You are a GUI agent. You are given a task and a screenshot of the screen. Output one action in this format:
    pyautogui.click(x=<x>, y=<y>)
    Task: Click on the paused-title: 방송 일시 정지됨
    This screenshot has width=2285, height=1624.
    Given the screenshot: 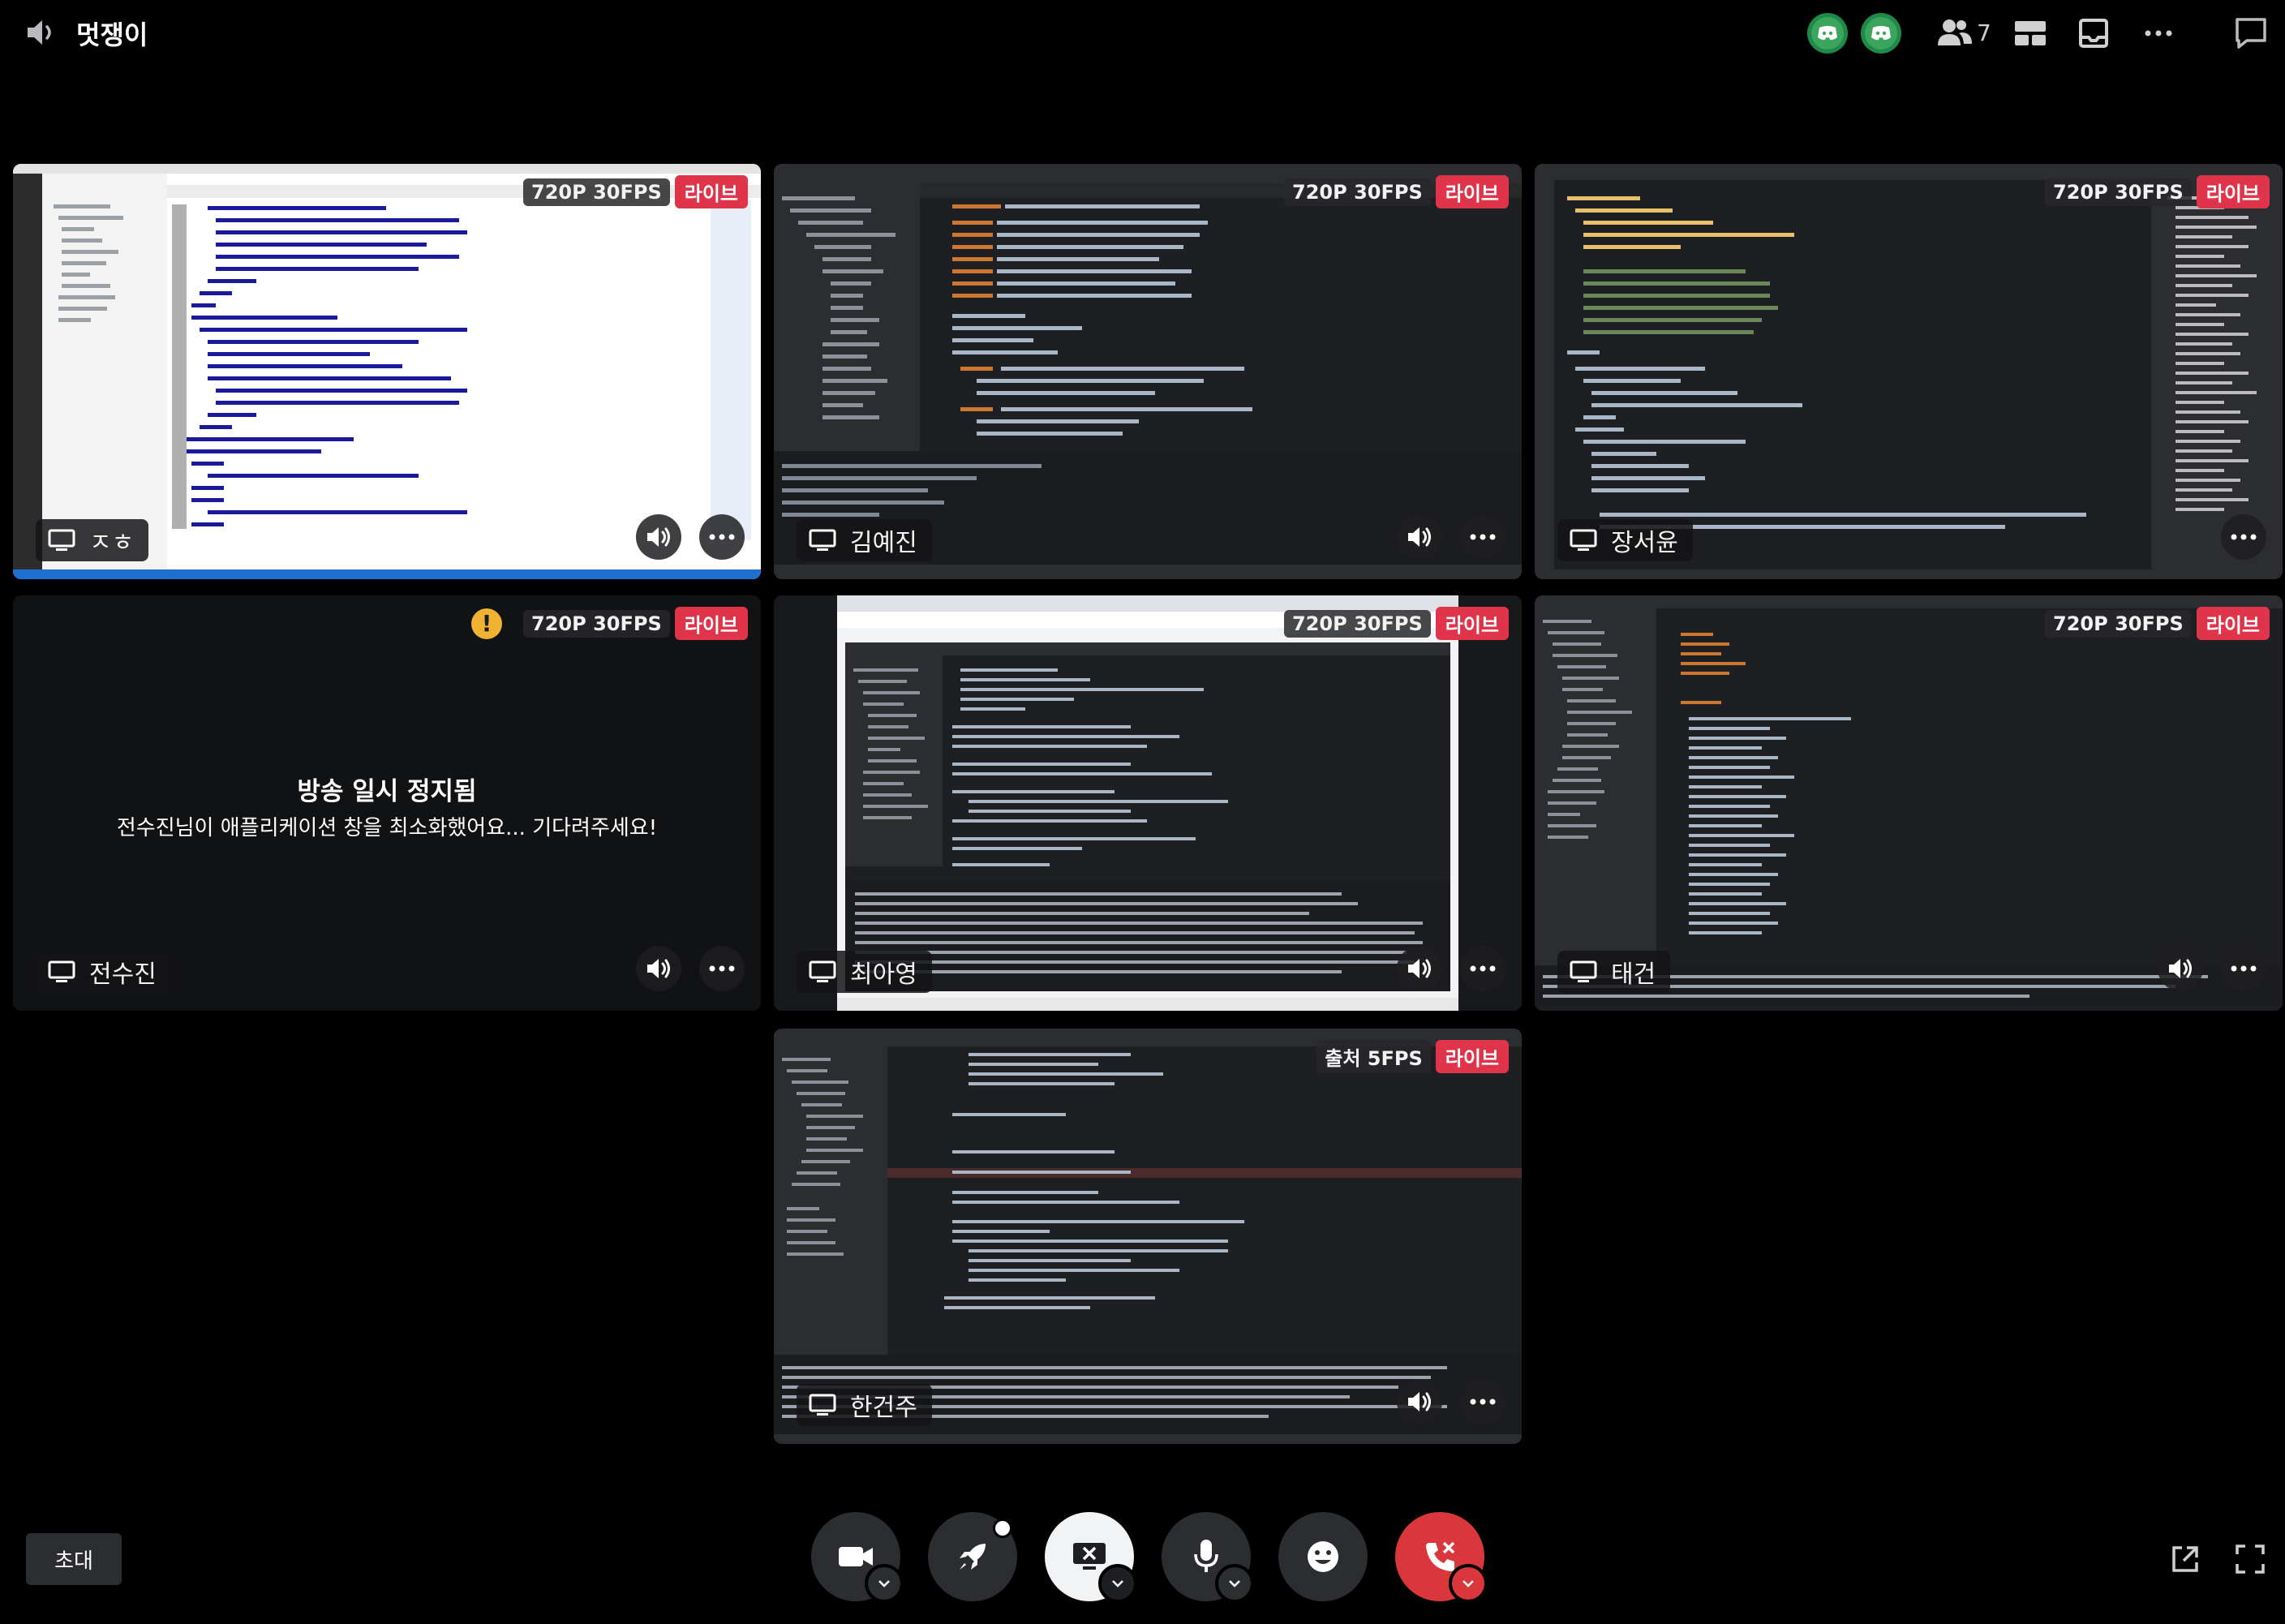 What is the action you would take?
    pyautogui.click(x=387, y=791)
    